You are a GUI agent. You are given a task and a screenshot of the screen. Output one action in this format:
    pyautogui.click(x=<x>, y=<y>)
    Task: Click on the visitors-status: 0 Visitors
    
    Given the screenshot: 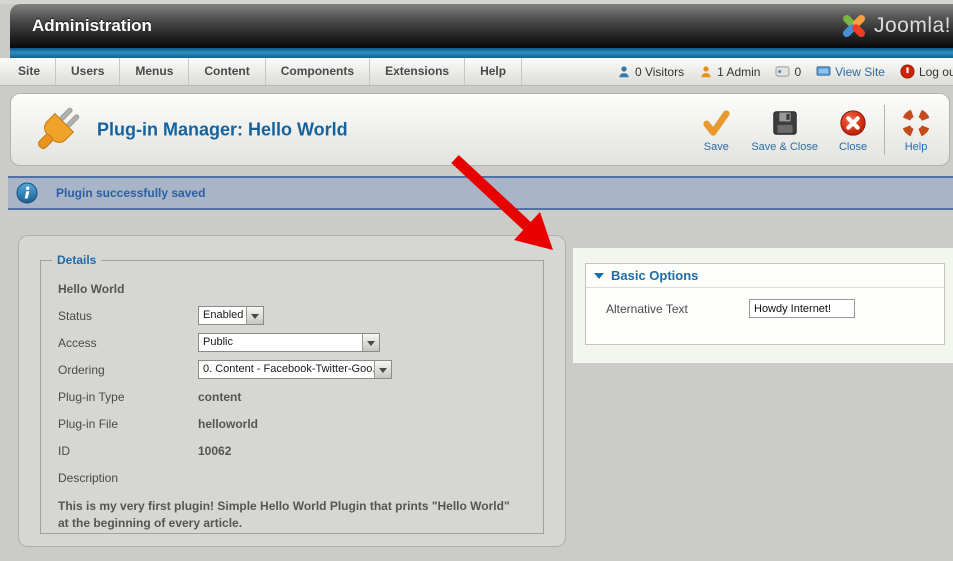 What is the action you would take?
    pyautogui.click(x=650, y=72)
    